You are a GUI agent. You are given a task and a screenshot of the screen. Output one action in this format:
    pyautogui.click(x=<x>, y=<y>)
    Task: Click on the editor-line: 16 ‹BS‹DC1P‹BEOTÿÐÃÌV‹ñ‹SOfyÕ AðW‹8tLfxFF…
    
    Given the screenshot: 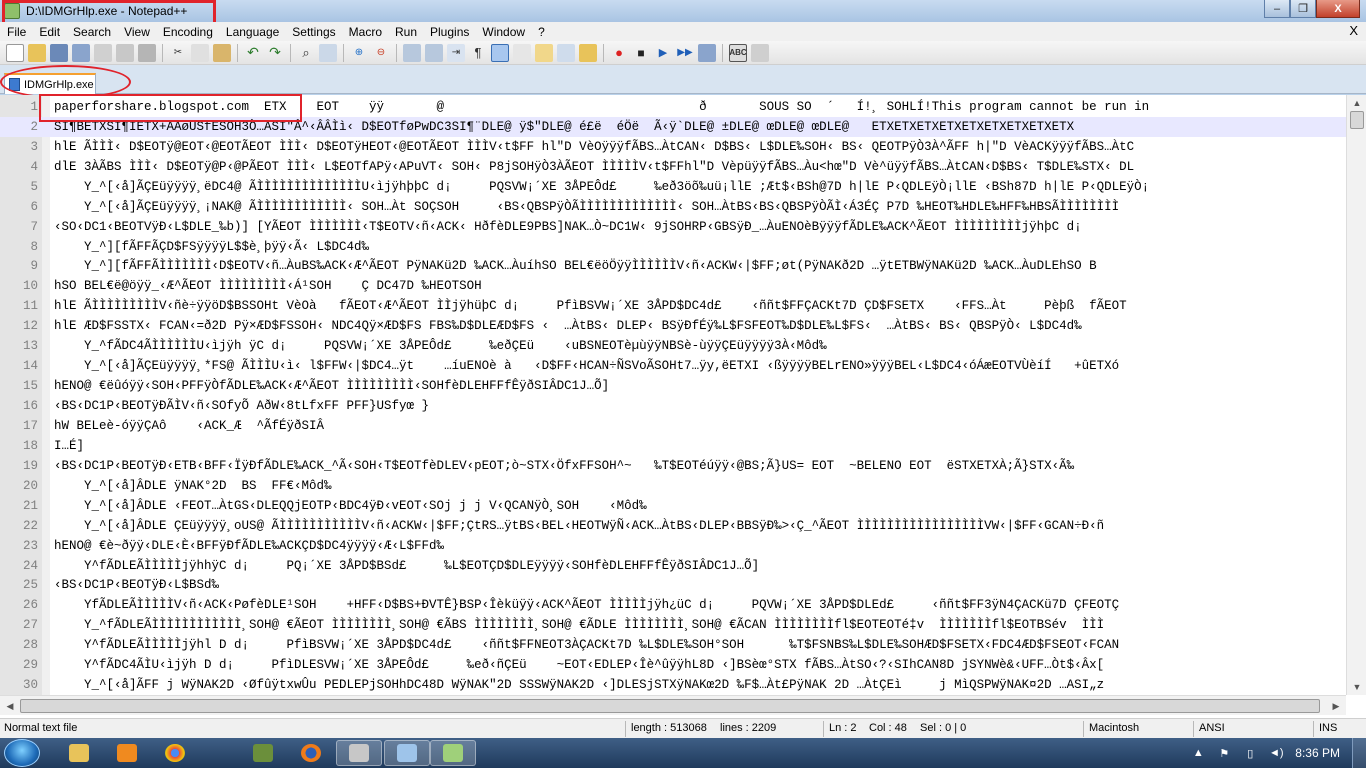 What is the action you would take?
    pyautogui.click(x=673, y=406)
    